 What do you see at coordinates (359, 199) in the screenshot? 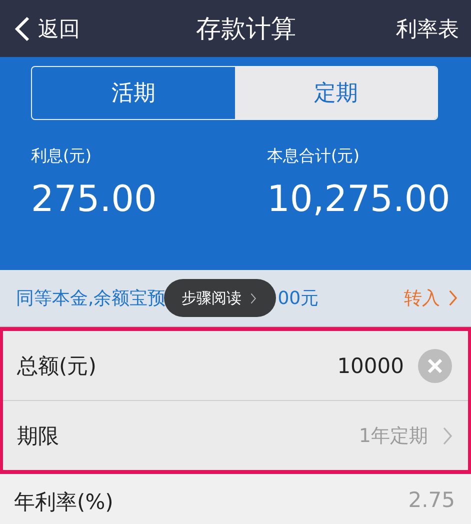
I see `result-value: 10,275.00` at bounding box center [359, 199].